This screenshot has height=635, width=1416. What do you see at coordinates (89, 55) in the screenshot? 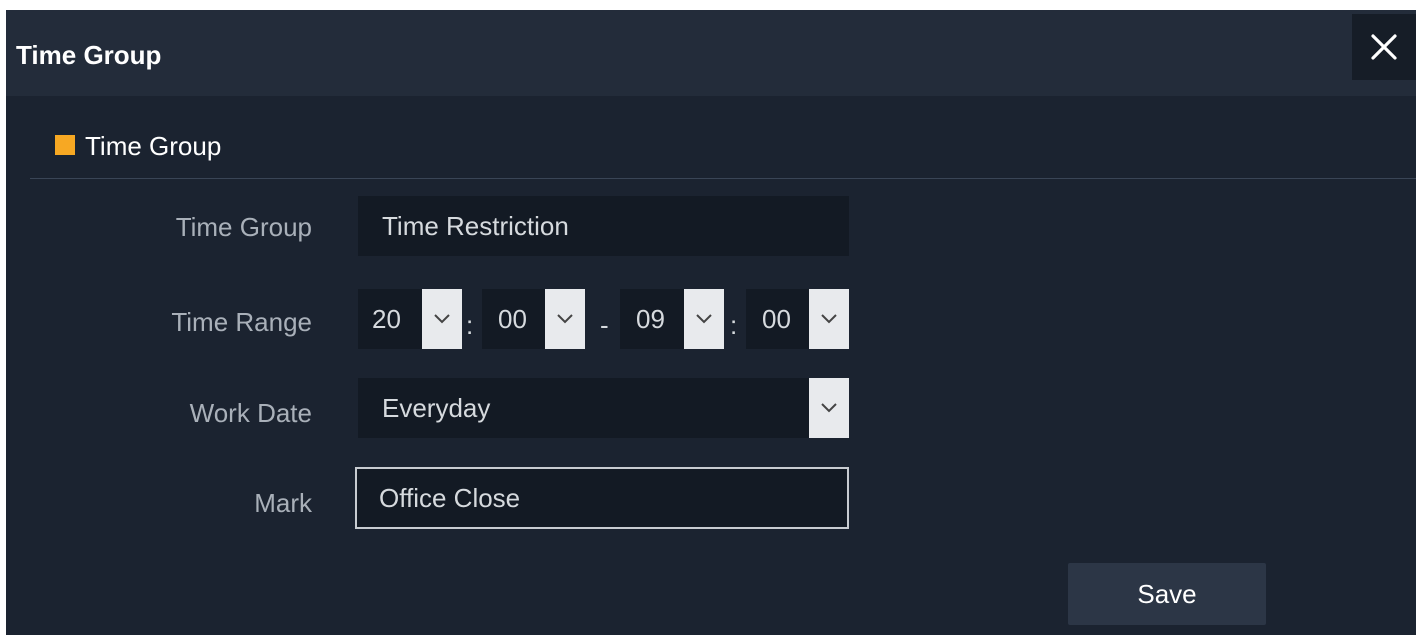
I see `dialog-title: Time Group` at bounding box center [89, 55].